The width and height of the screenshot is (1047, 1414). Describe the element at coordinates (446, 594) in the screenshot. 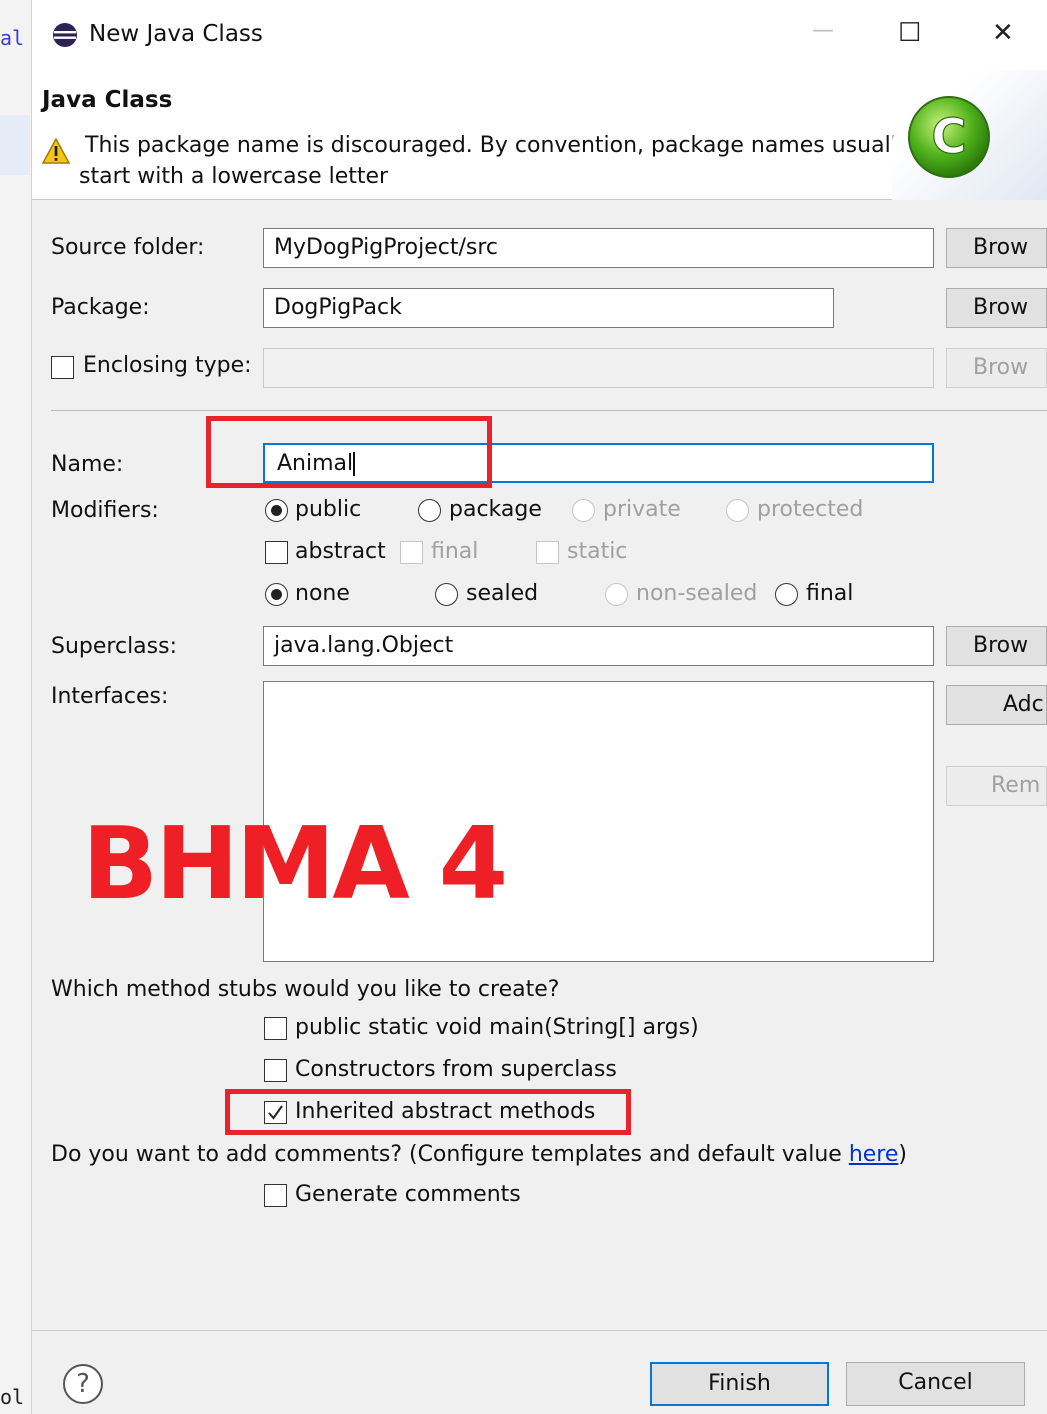

I see `kind-sealed-radio` at that location.